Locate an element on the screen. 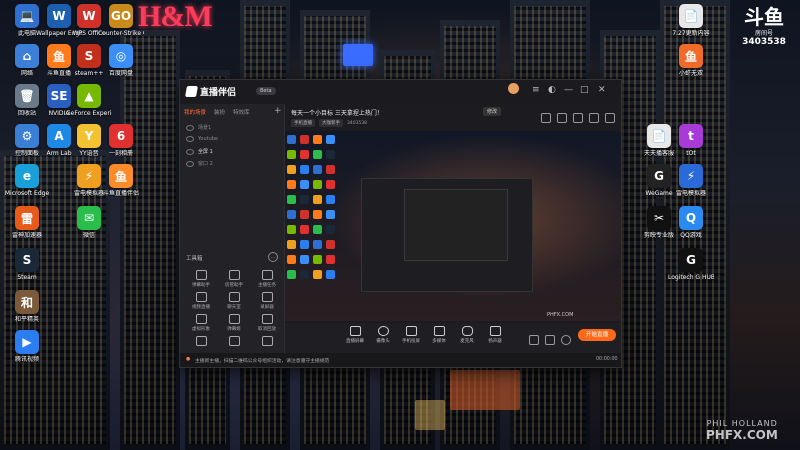 This screenshot has width=800, height=450. tab-my-scenes: 我的场景 is located at coordinates (195, 112).